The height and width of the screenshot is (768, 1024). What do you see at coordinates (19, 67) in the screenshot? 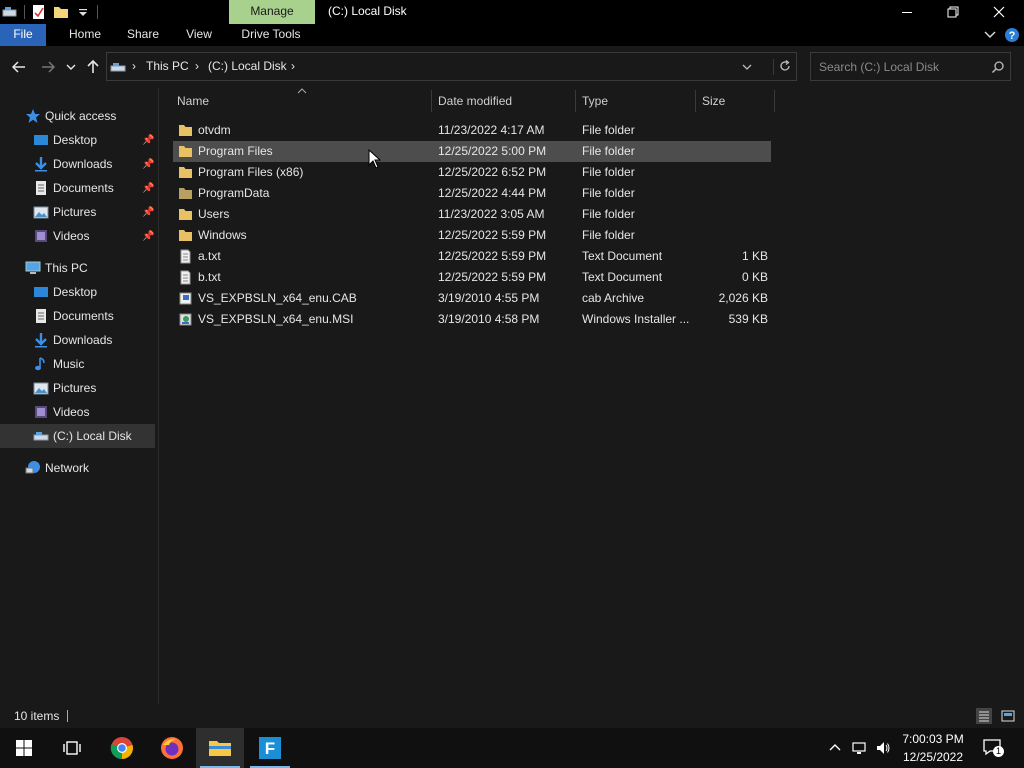
I see `back-button` at bounding box center [19, 67].